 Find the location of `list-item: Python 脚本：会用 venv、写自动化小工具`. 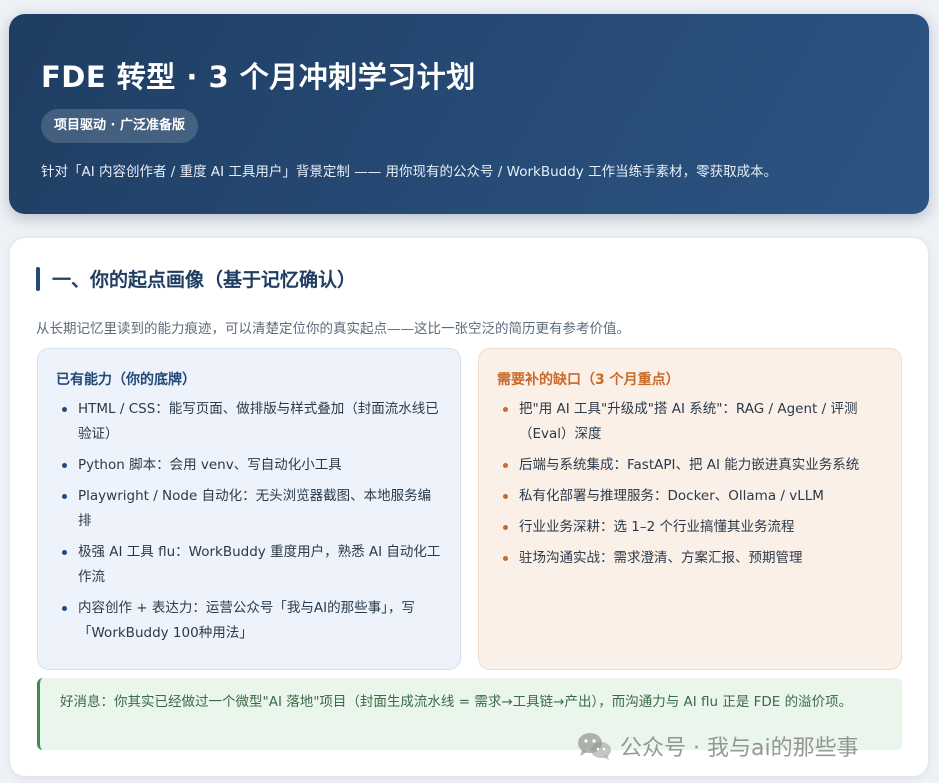

list-item: Python 脚本：会用 venv、写自动化小工具 is located at coordinates (249, 465).